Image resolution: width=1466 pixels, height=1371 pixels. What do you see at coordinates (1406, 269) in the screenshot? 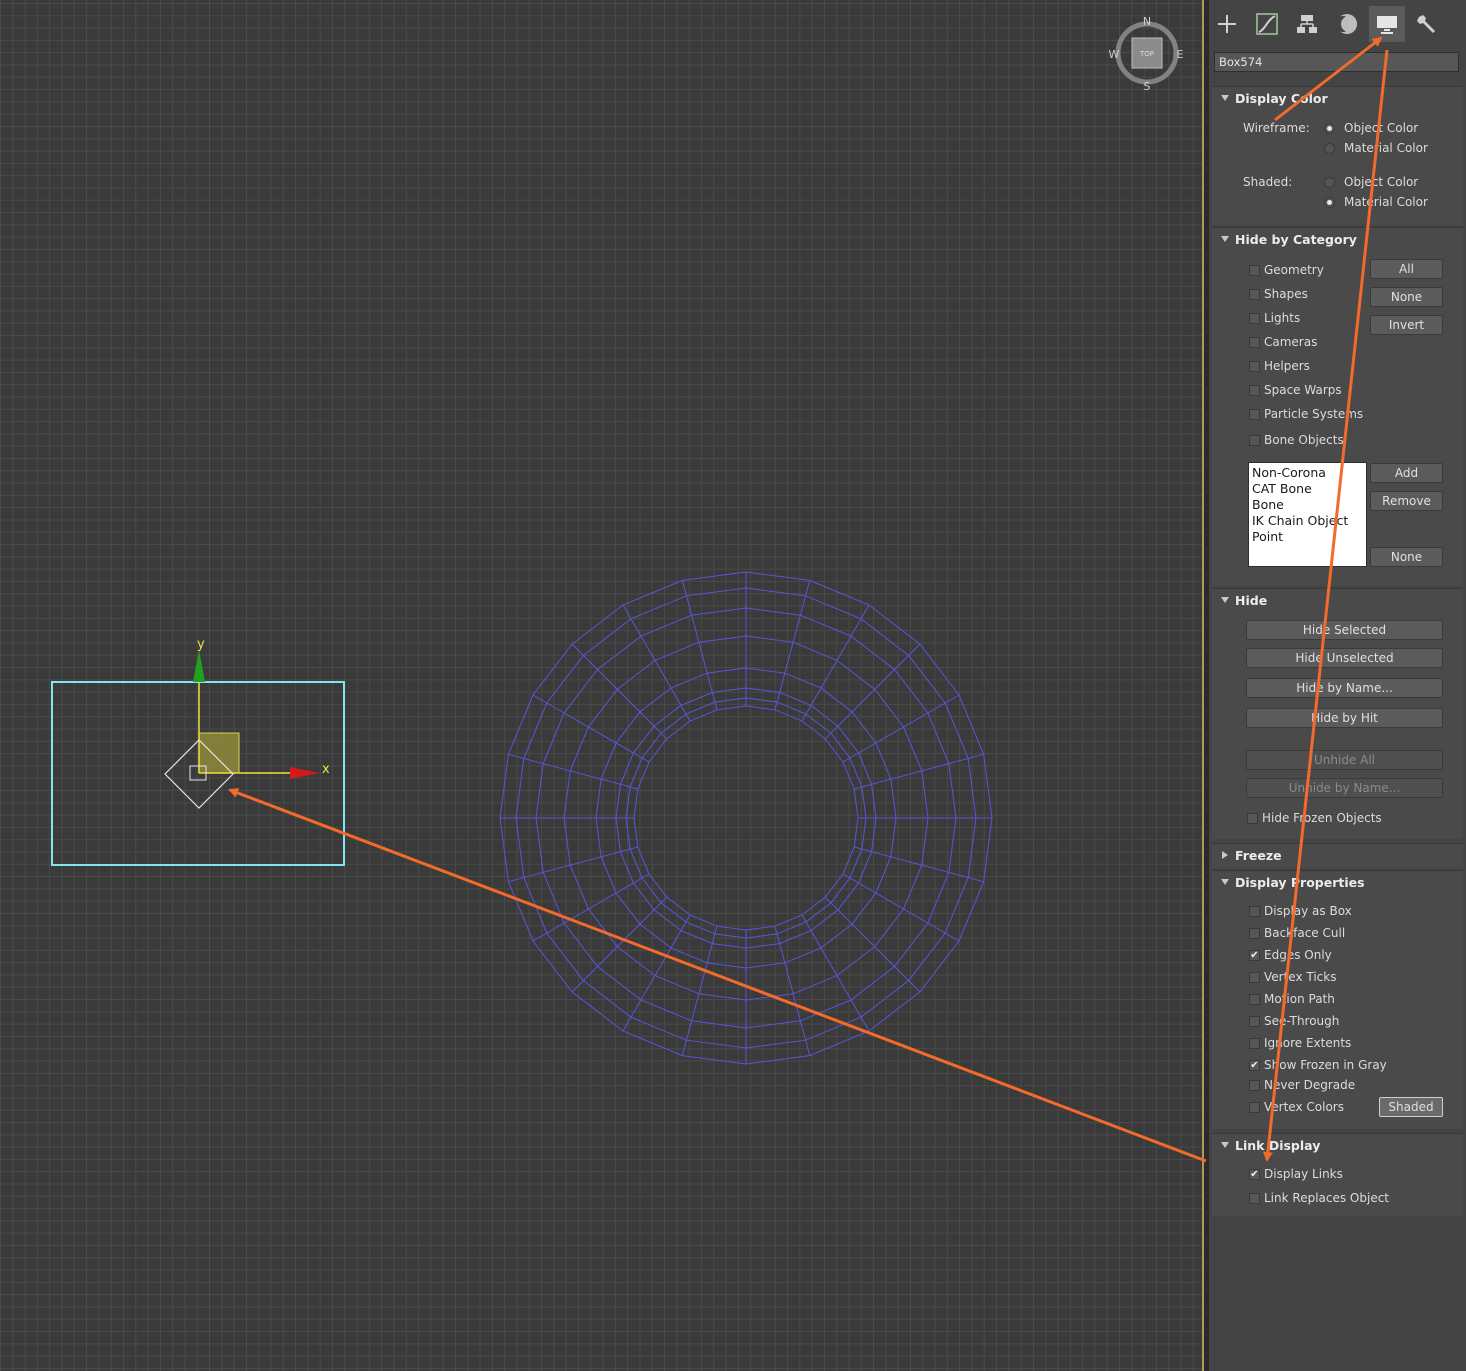
I see `category-all-button: All` at bounding box center [1406, 269].